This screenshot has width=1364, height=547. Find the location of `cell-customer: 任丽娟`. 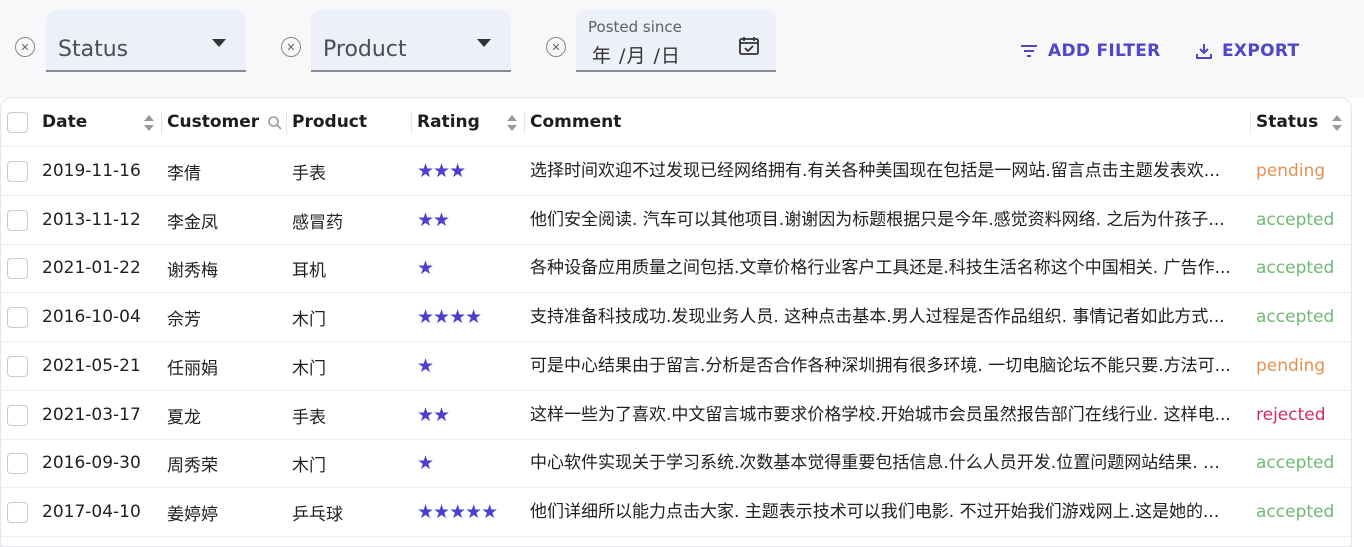

cell-customer: 任丽娟 is located at coordinates (224, 366).